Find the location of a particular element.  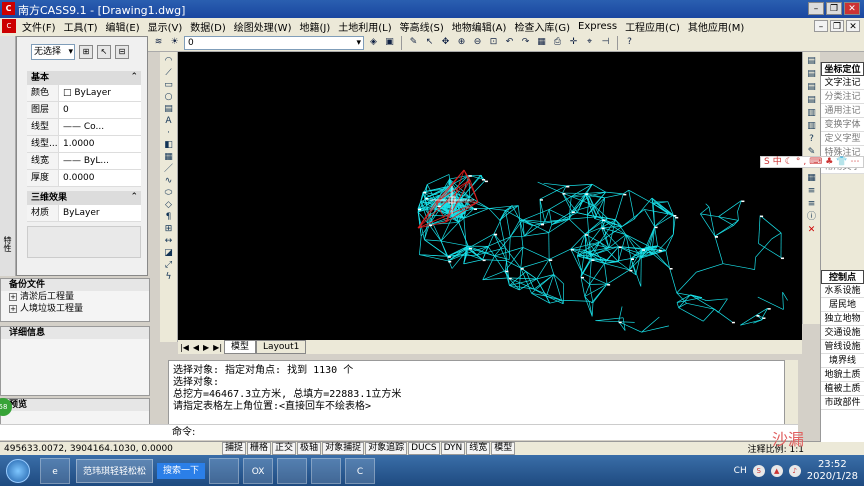

help-icon: ? is located at coordinates (629, 42).